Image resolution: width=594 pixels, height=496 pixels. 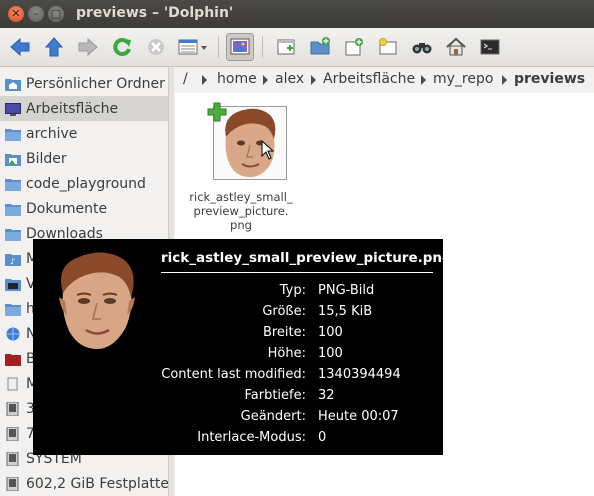 What do you see at coordinates (97, 483) in the screenshot?
I see `sidebar-item-label: 602,2 GiB Festplatte` at bounding box center [97, 483].